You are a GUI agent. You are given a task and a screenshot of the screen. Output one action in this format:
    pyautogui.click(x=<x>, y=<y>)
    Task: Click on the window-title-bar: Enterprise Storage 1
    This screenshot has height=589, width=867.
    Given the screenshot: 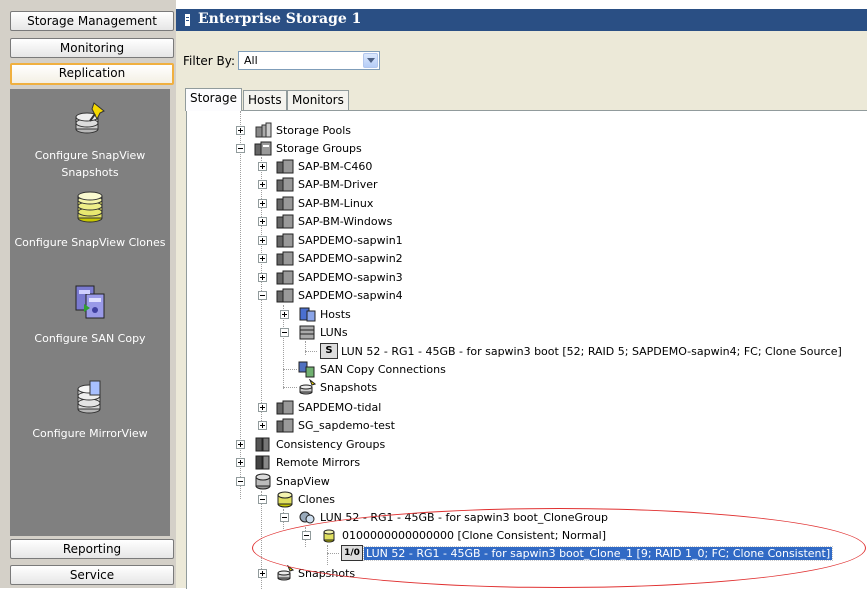 What is the action you would take?
    pyautogui.click(x=521, y=20)
    